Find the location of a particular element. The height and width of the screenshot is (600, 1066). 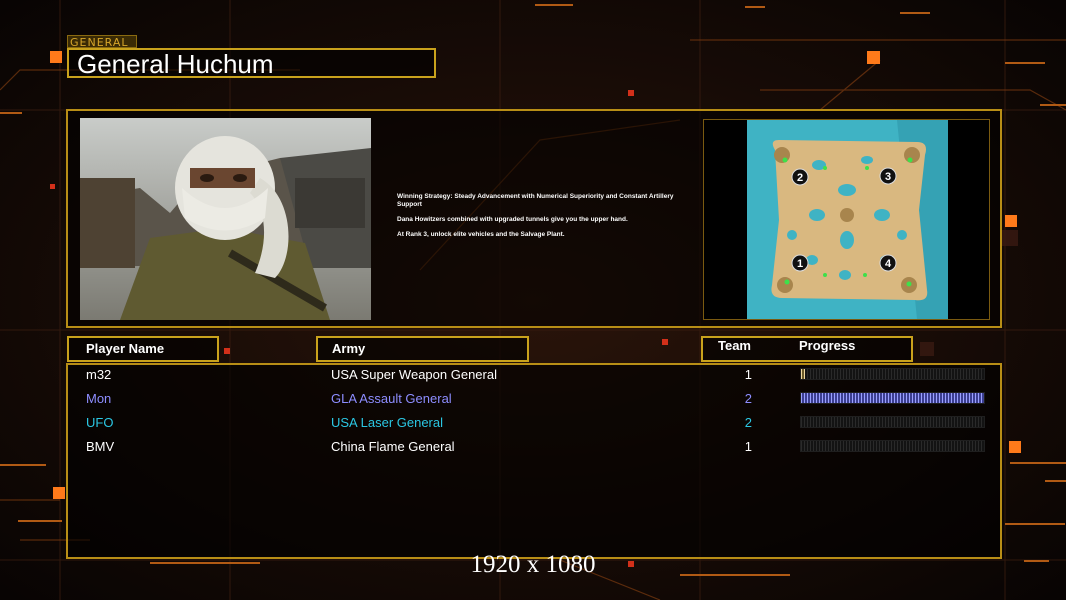

general-portrait is located at coordinates (225, 219).